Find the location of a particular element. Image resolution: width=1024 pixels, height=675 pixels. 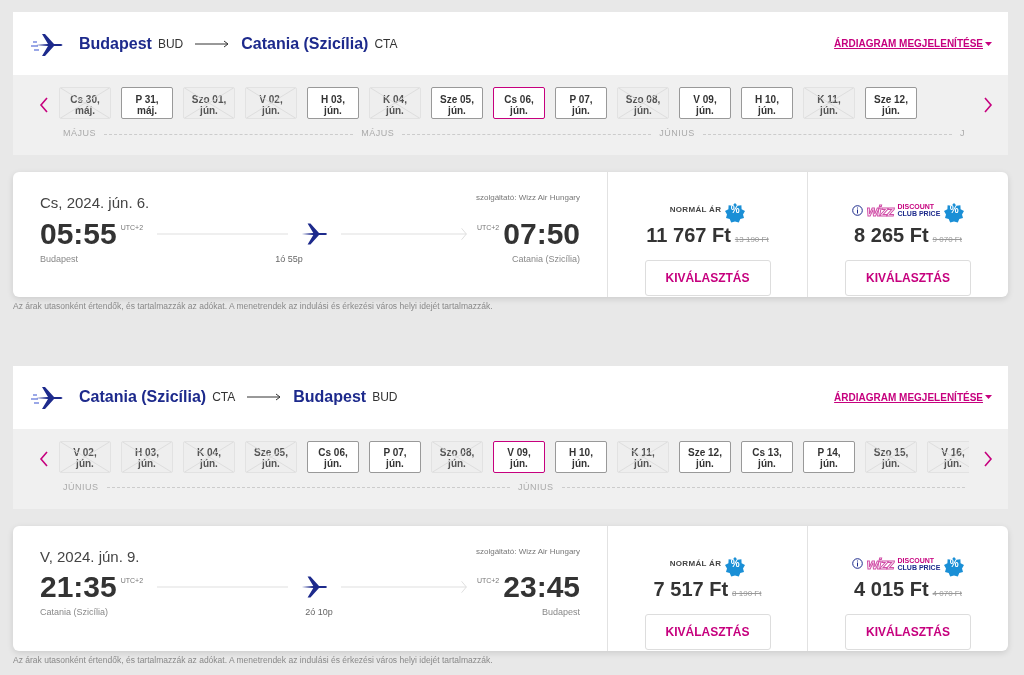

arrival-time: 07:50 is located at coordinates (541, 233).